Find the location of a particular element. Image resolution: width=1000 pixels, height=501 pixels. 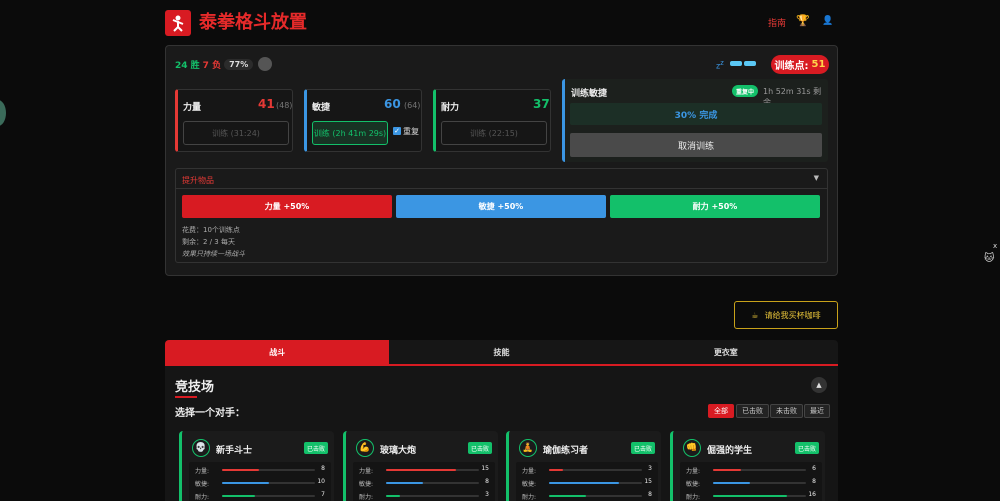

opponent-stats: 力量: 15 敏捷: 8 耐力: 3 is located at coordinates (424, 481).